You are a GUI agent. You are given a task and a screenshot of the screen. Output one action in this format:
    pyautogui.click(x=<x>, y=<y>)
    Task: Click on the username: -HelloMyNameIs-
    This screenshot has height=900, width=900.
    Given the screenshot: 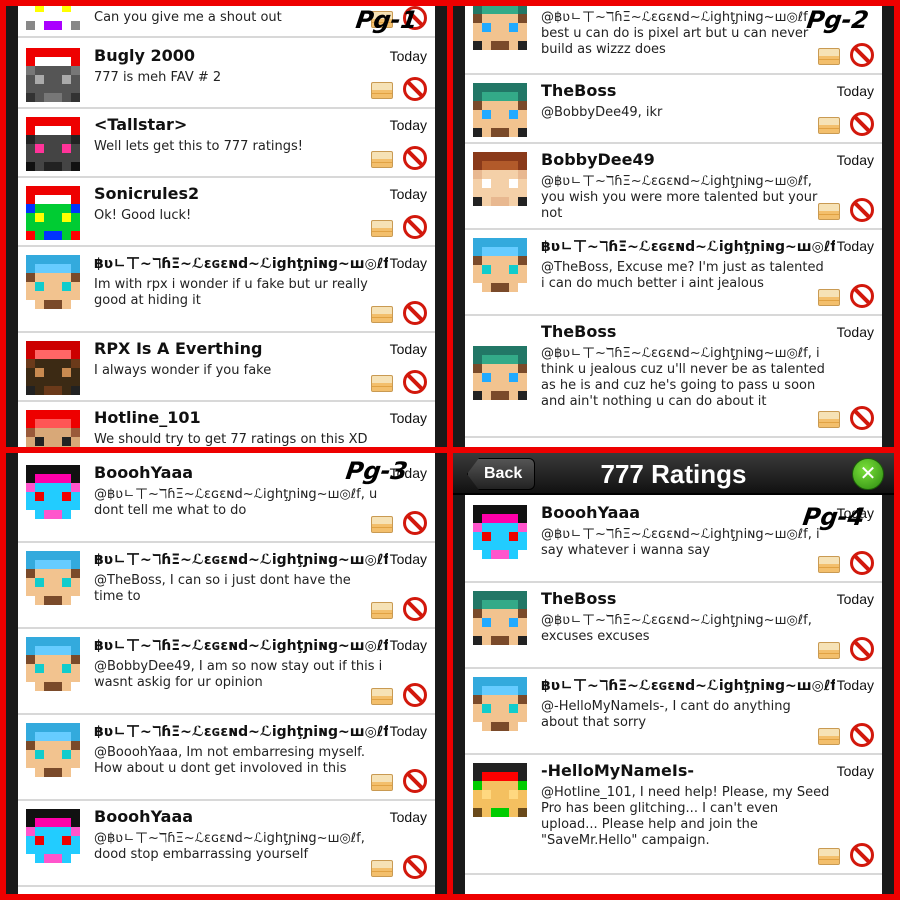 What is the action you would take?
    pyautogui.click(x=617, y=770)
    